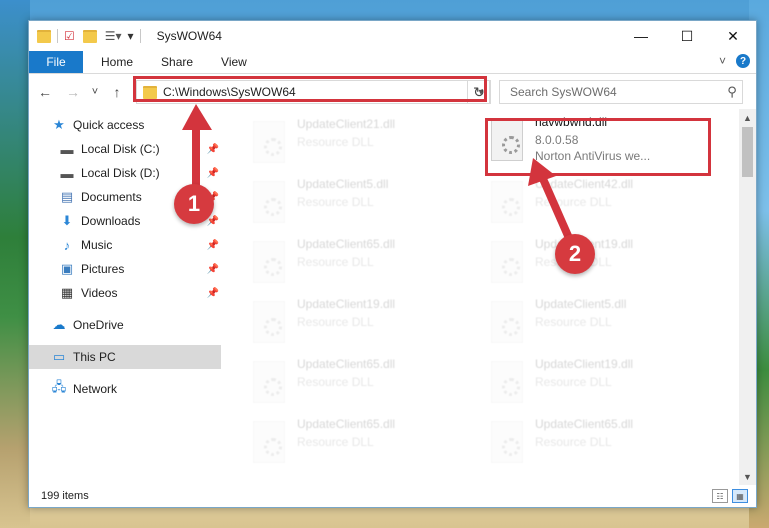 Image resolution: width=769 pixels, height=528 pixels. I want to click on step-marker-1: 1, so click(194, 204).